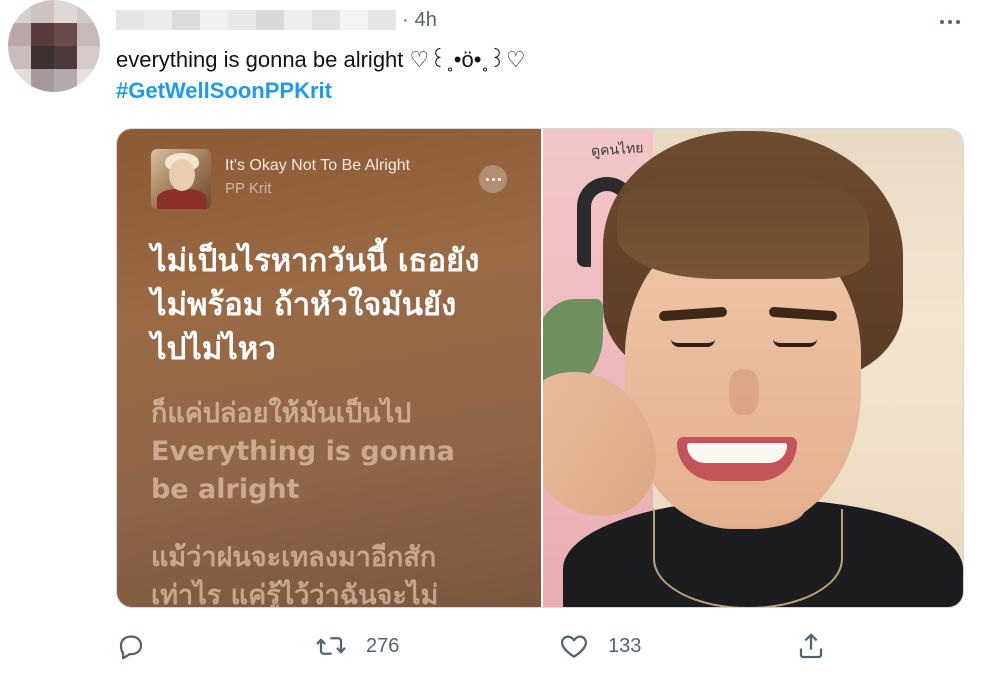 The width and height of the screenshot is (1000, 689). I want to click on tweet-header: · 4h, so click(276, 20).